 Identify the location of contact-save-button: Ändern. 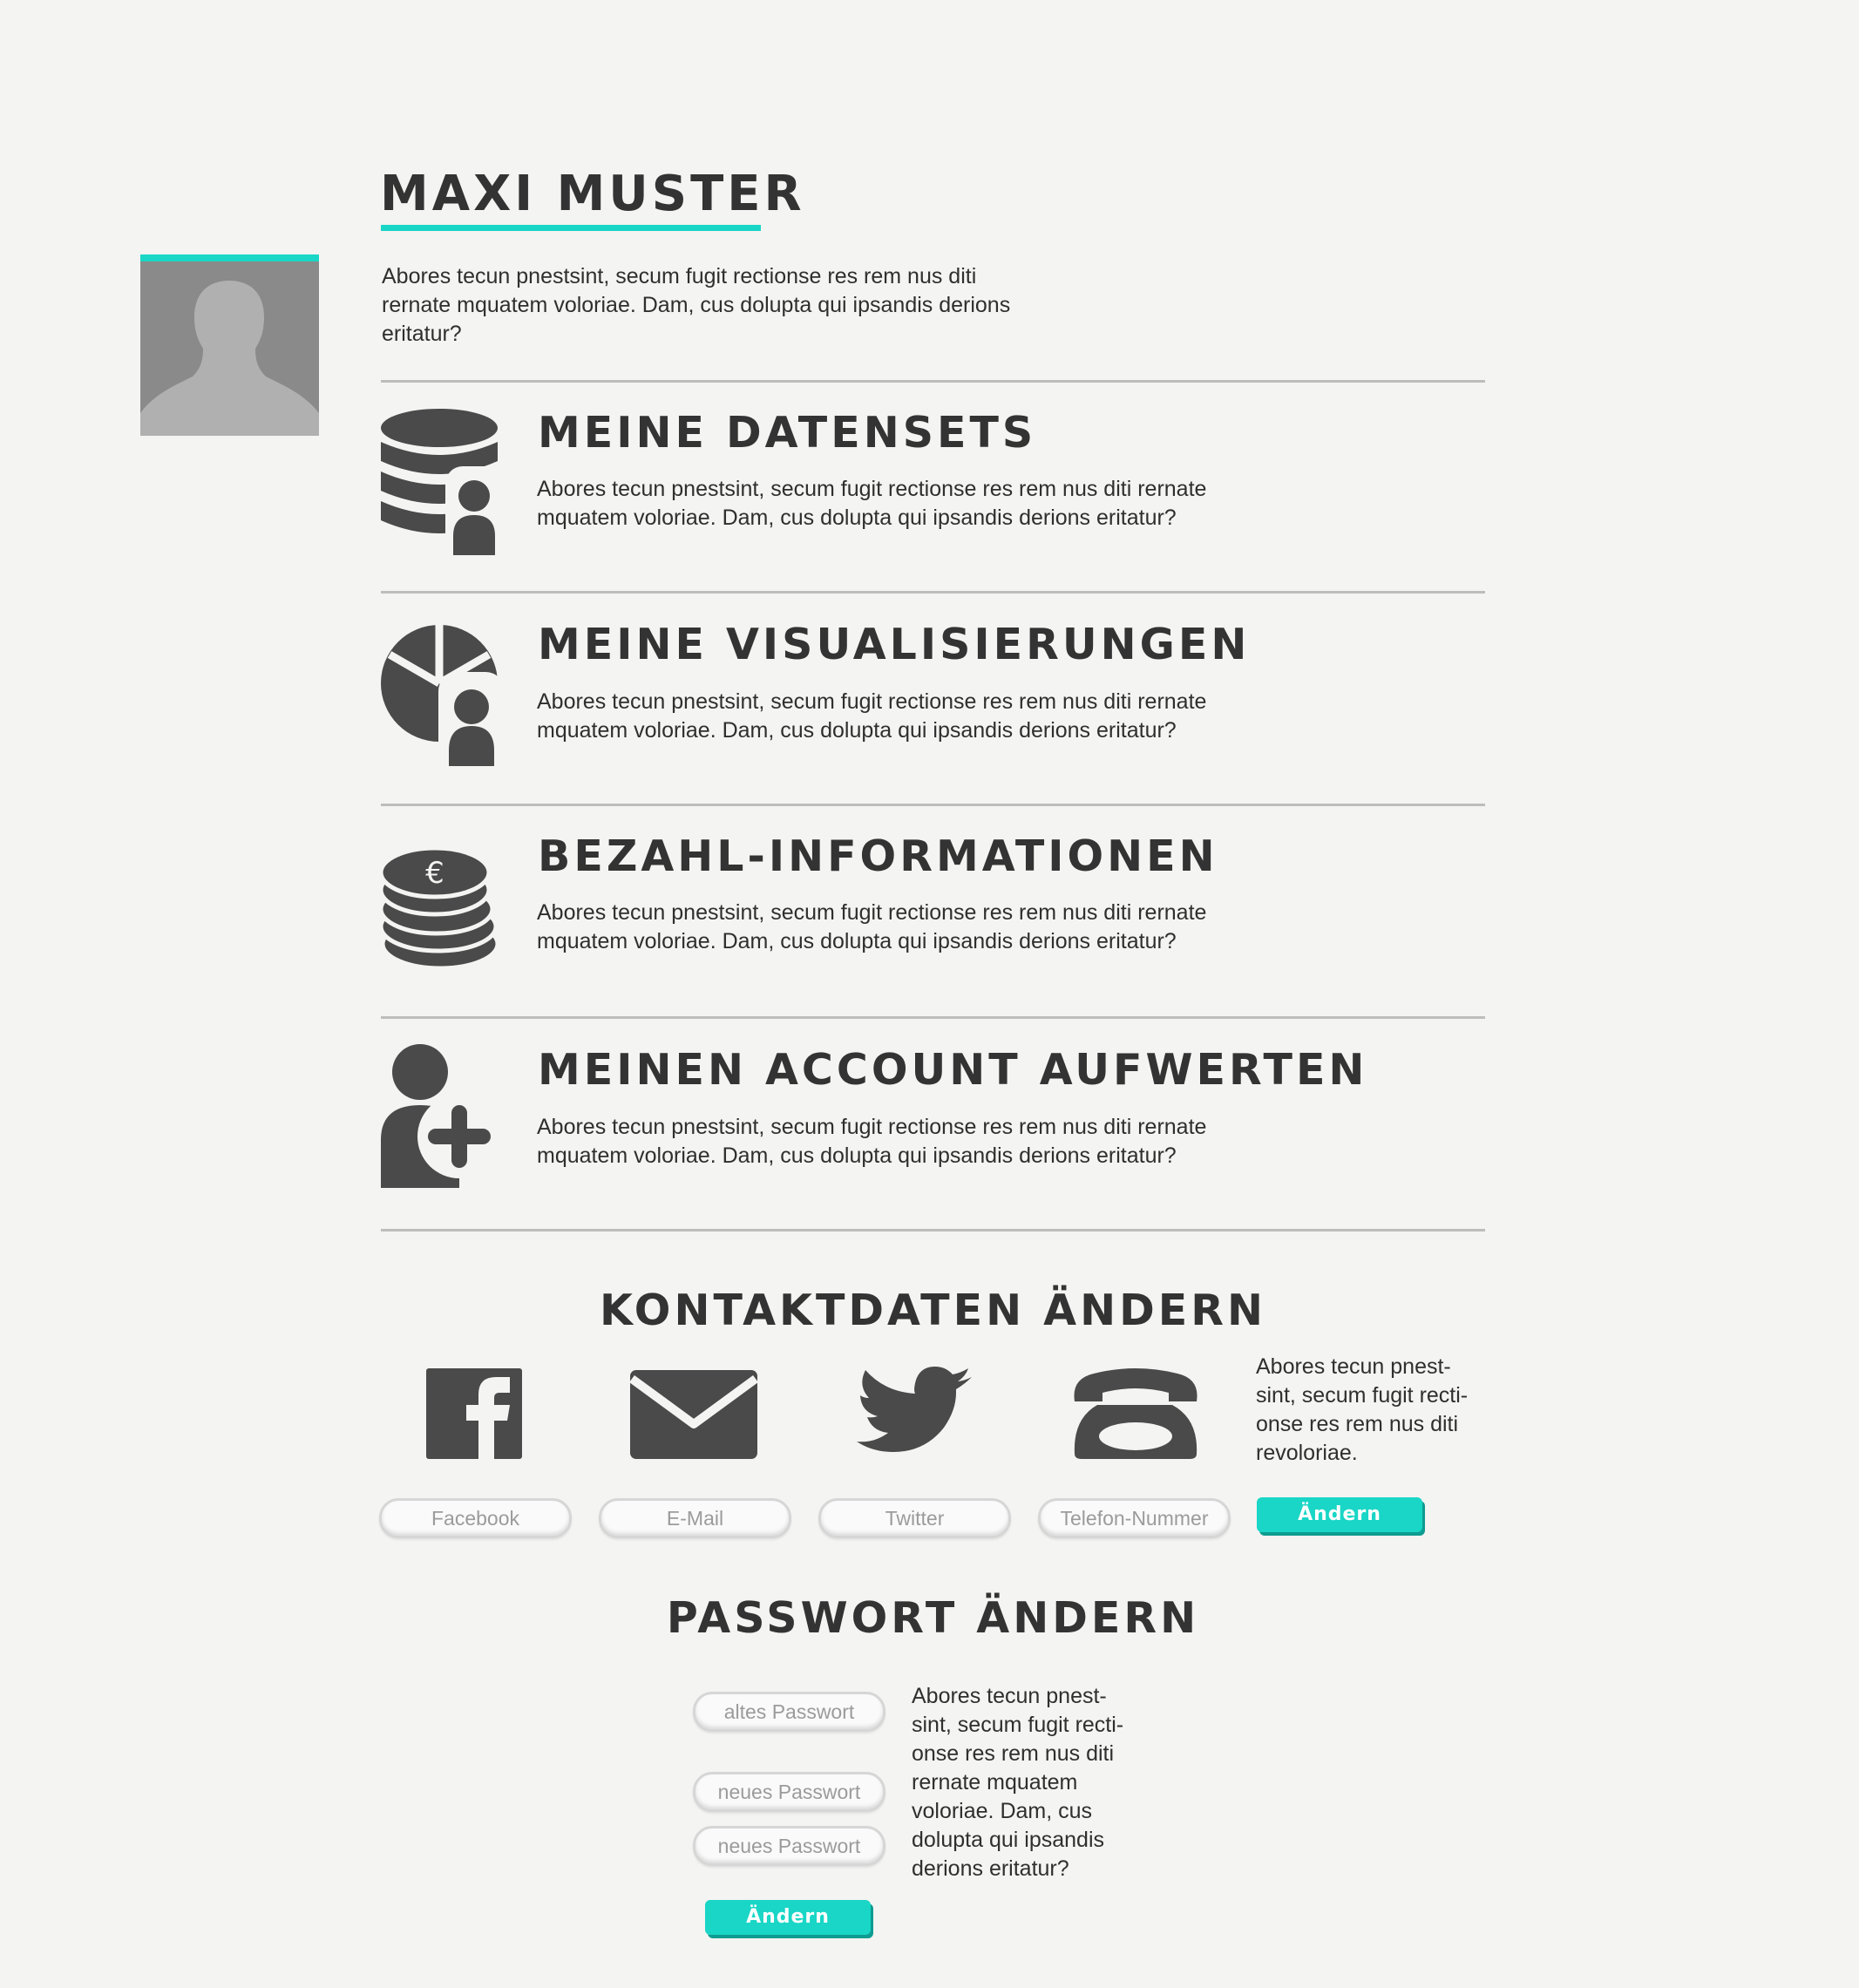
(1339, 1515).